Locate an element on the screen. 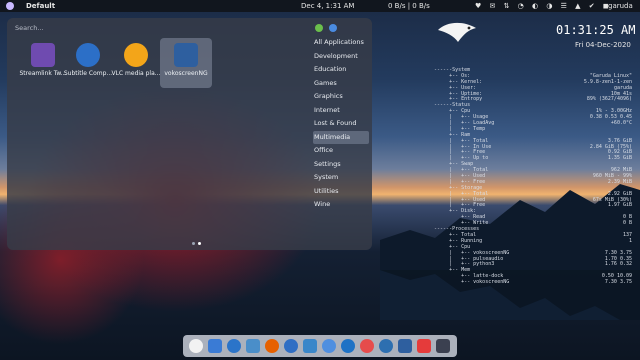  window-title: Default is located at coordinates (41, 6).